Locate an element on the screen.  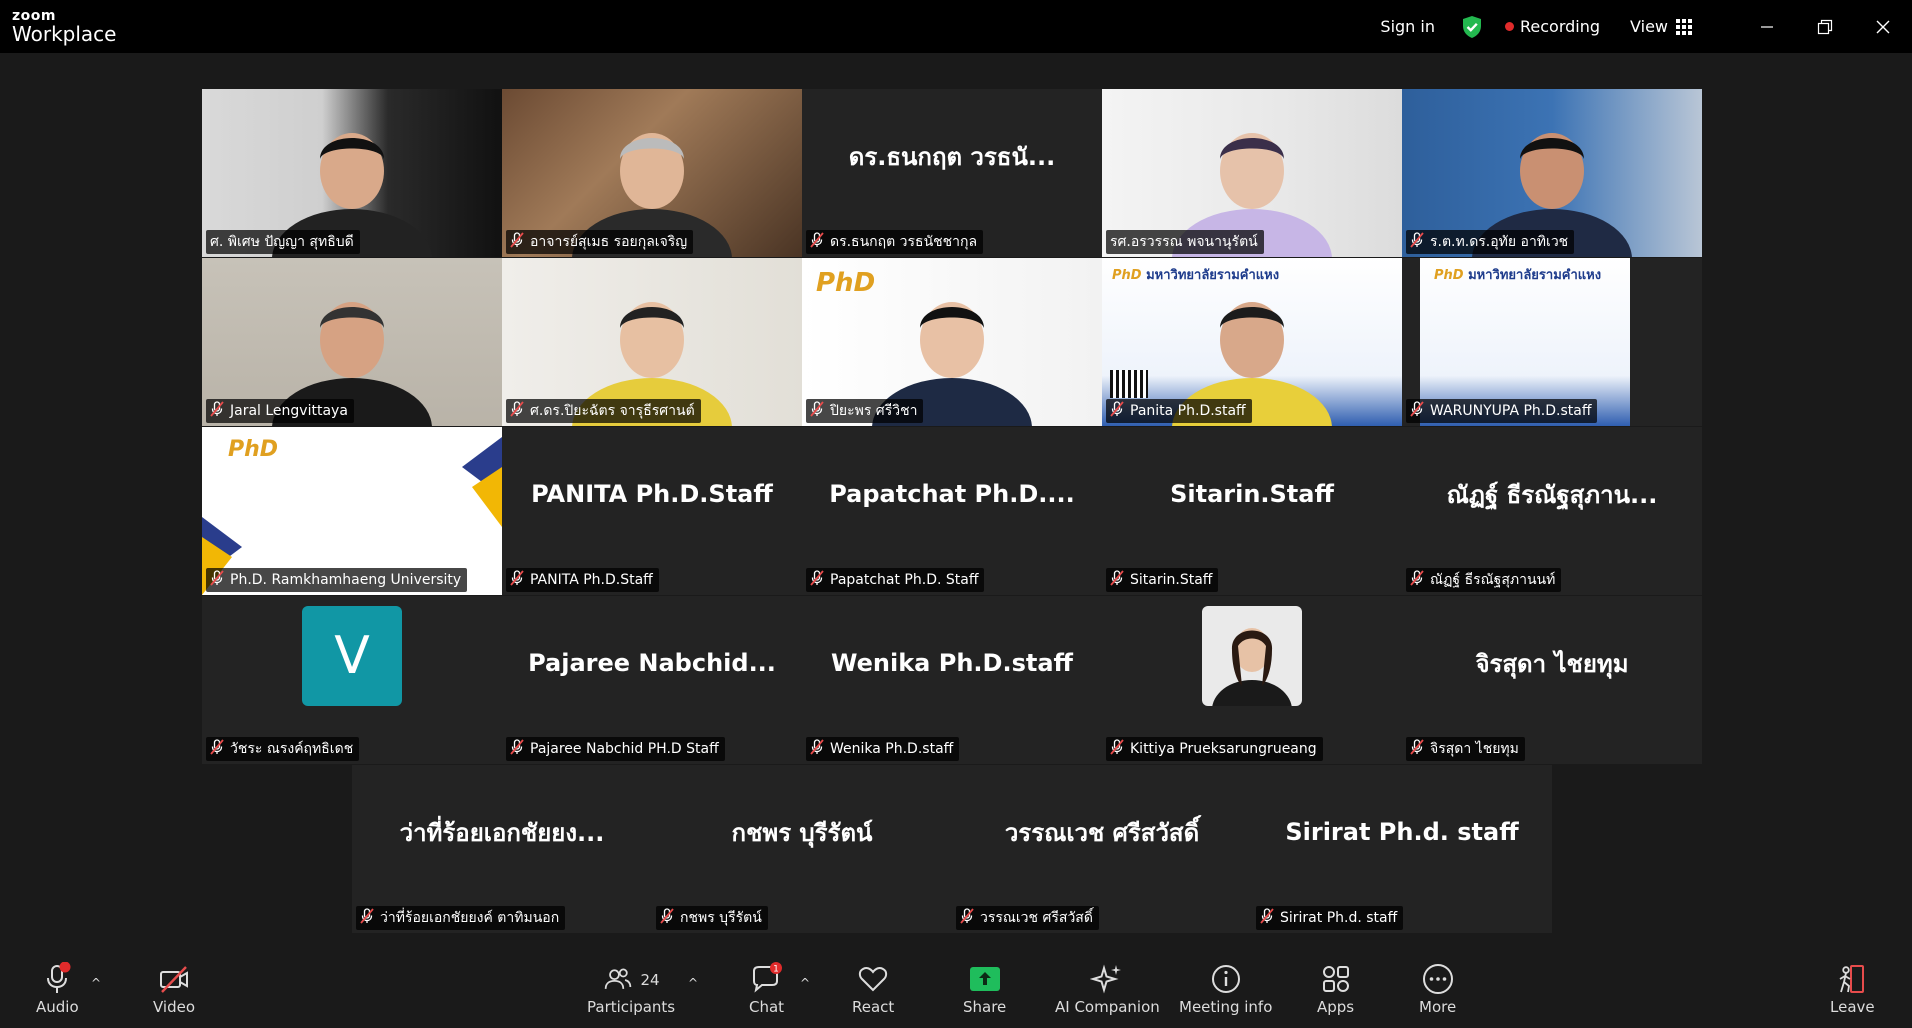
participant-tile: Kittiya Prueksarungrueang is located at coordinates (1252, 680).